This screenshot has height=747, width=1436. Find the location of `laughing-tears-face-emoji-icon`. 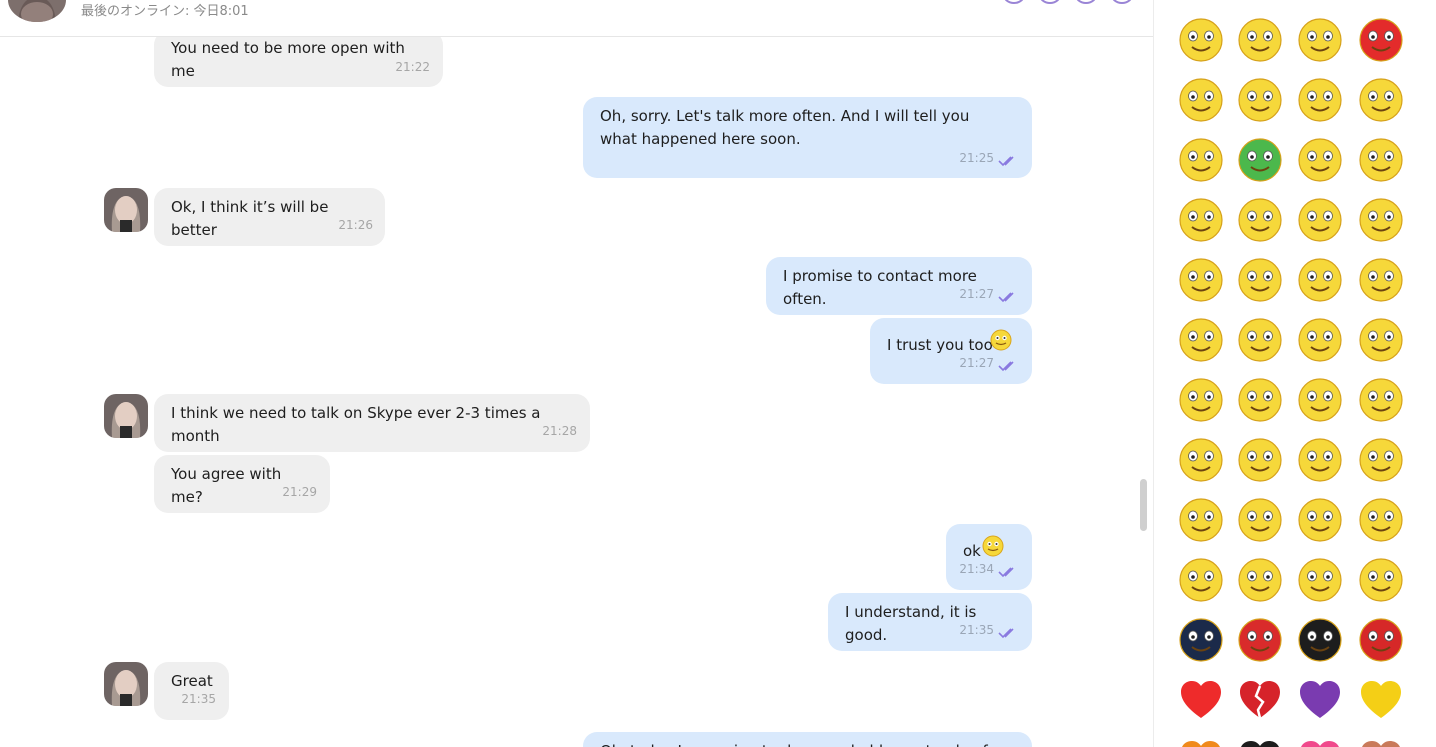

laughing-tears-face-emoji-icon is located at coordinates (1260, 340).